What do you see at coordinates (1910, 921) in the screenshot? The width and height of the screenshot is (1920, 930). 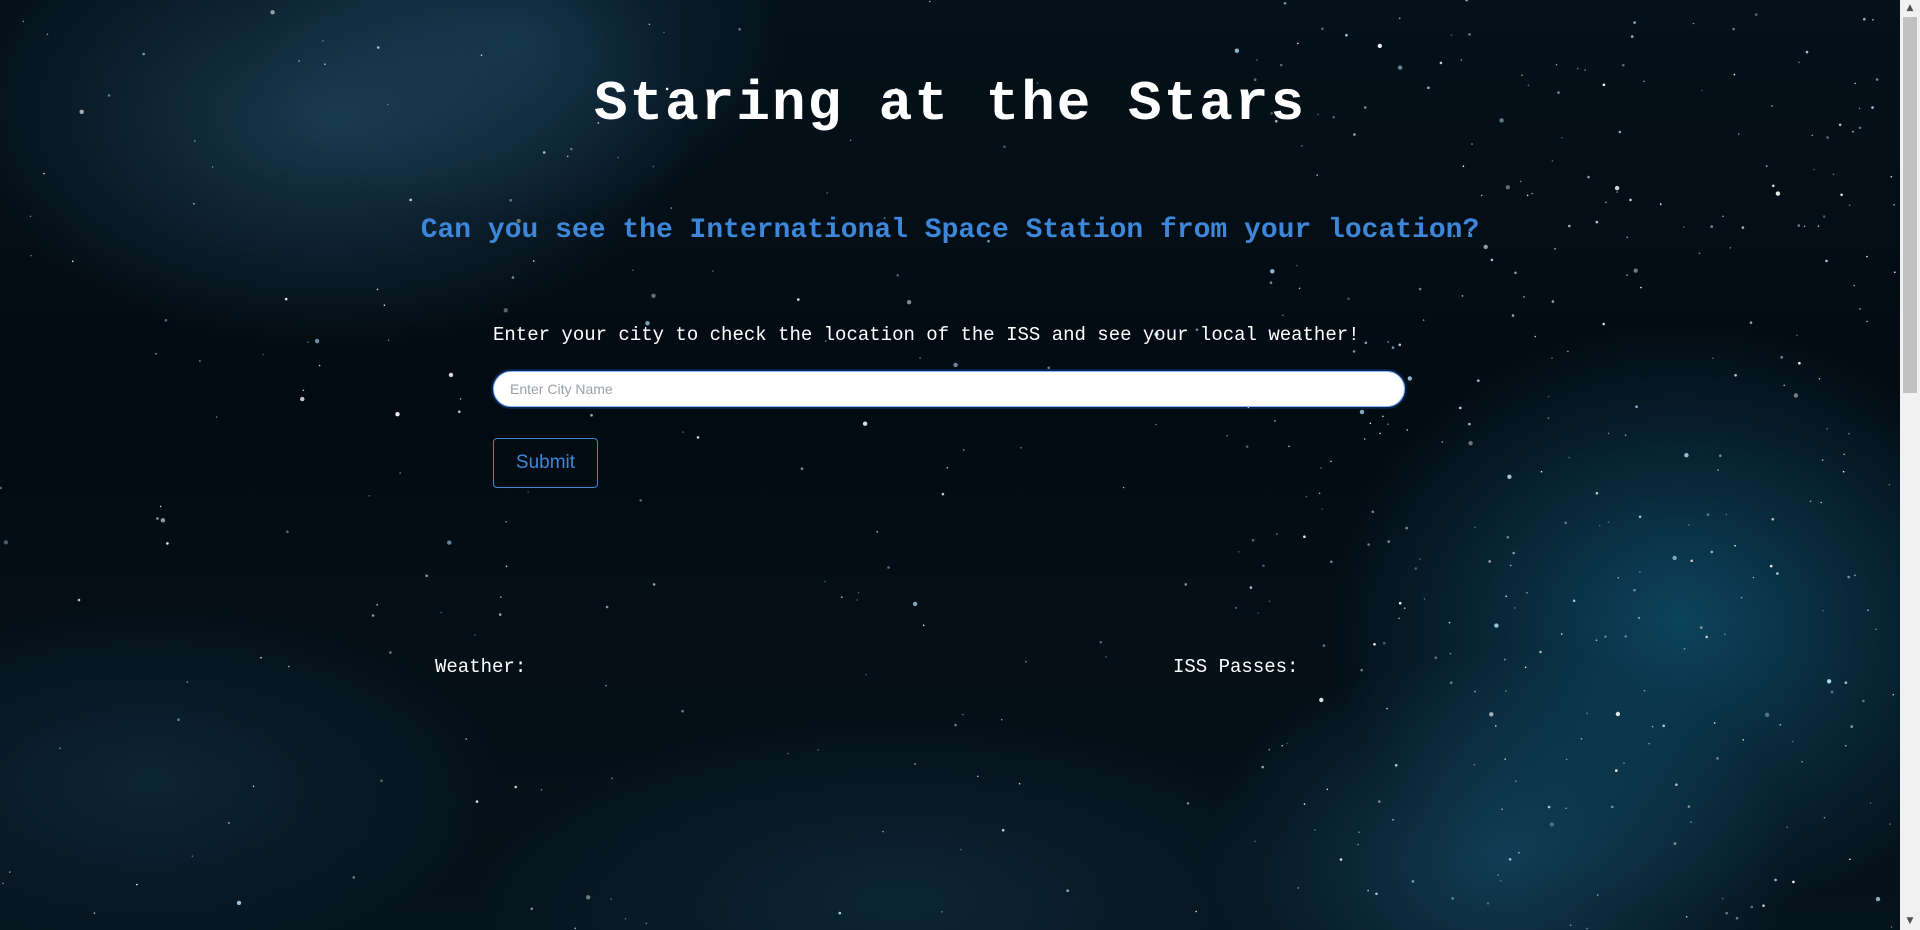 I see `scroll-down-arrow-icon: ▼` at bounding box center [1910, 921].